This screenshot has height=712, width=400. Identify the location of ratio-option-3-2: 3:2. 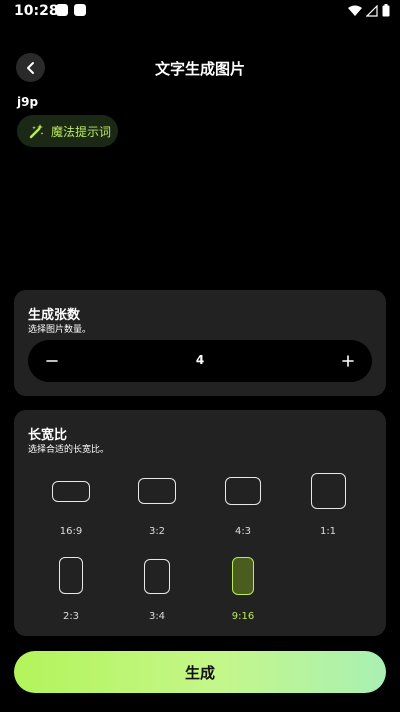
(157, 507).